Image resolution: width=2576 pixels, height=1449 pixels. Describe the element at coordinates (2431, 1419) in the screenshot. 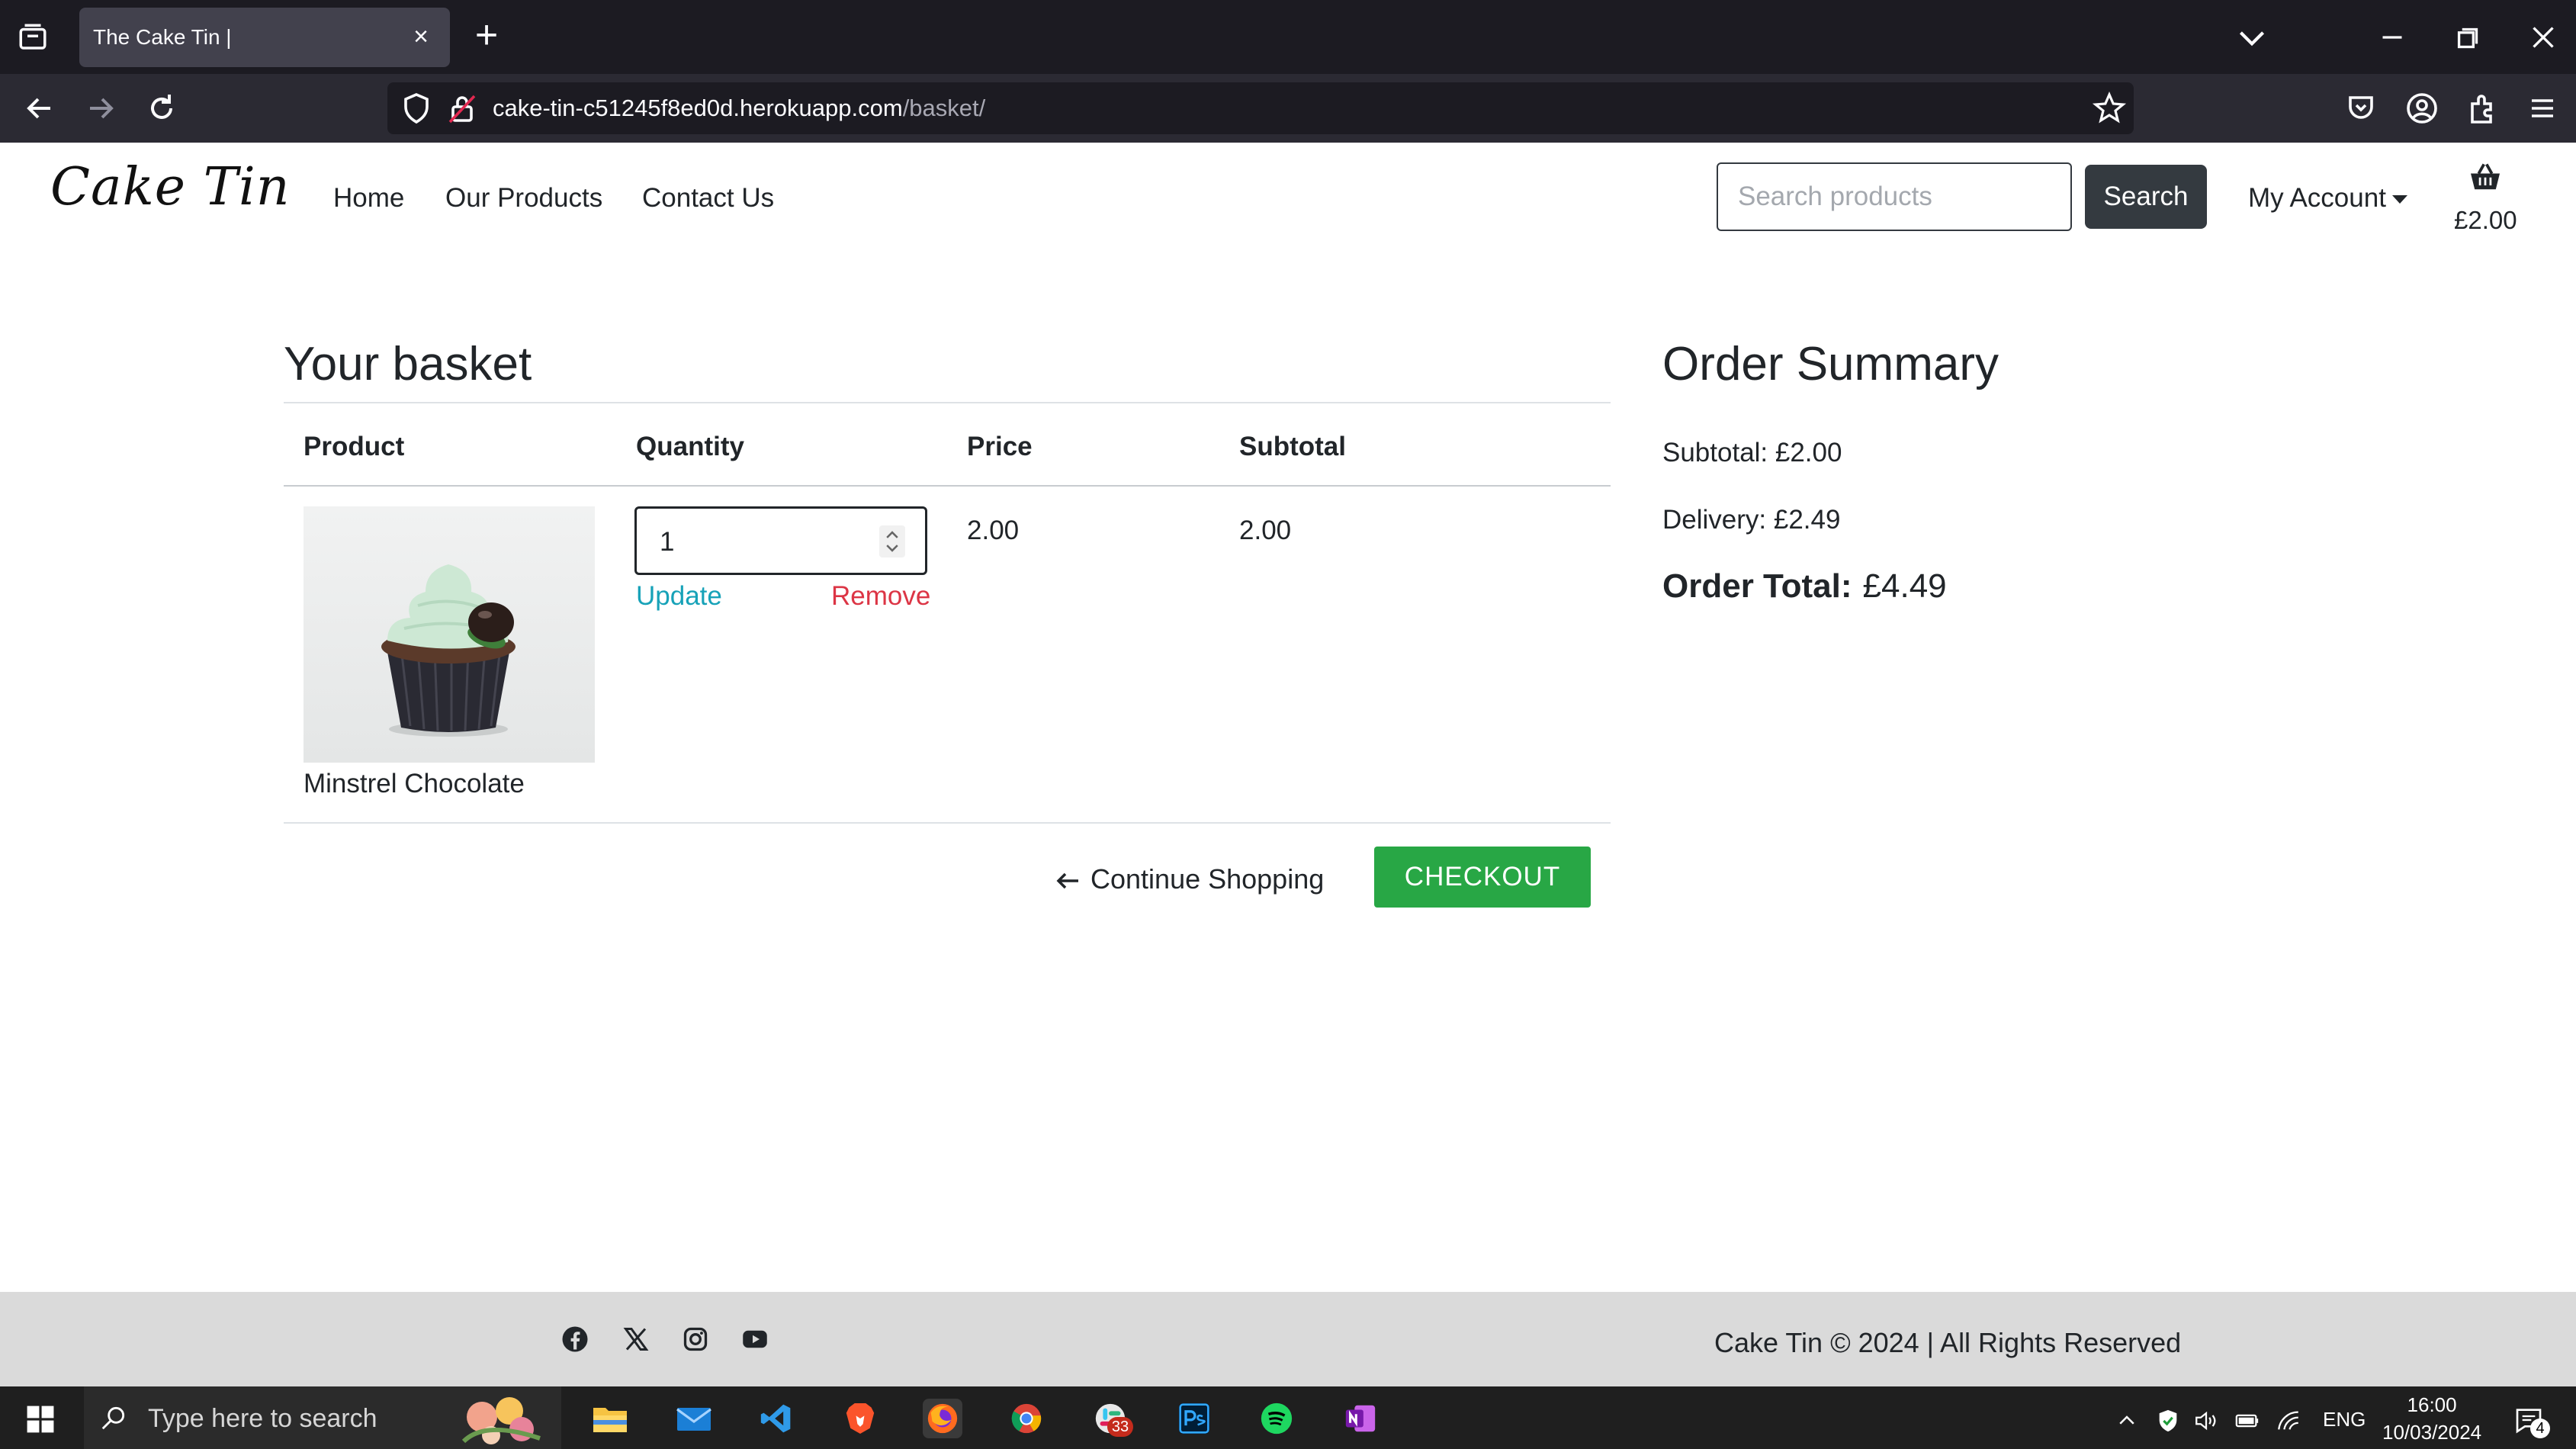

I see `taskbar-clock: 16:00 10/03/2024` at that location.